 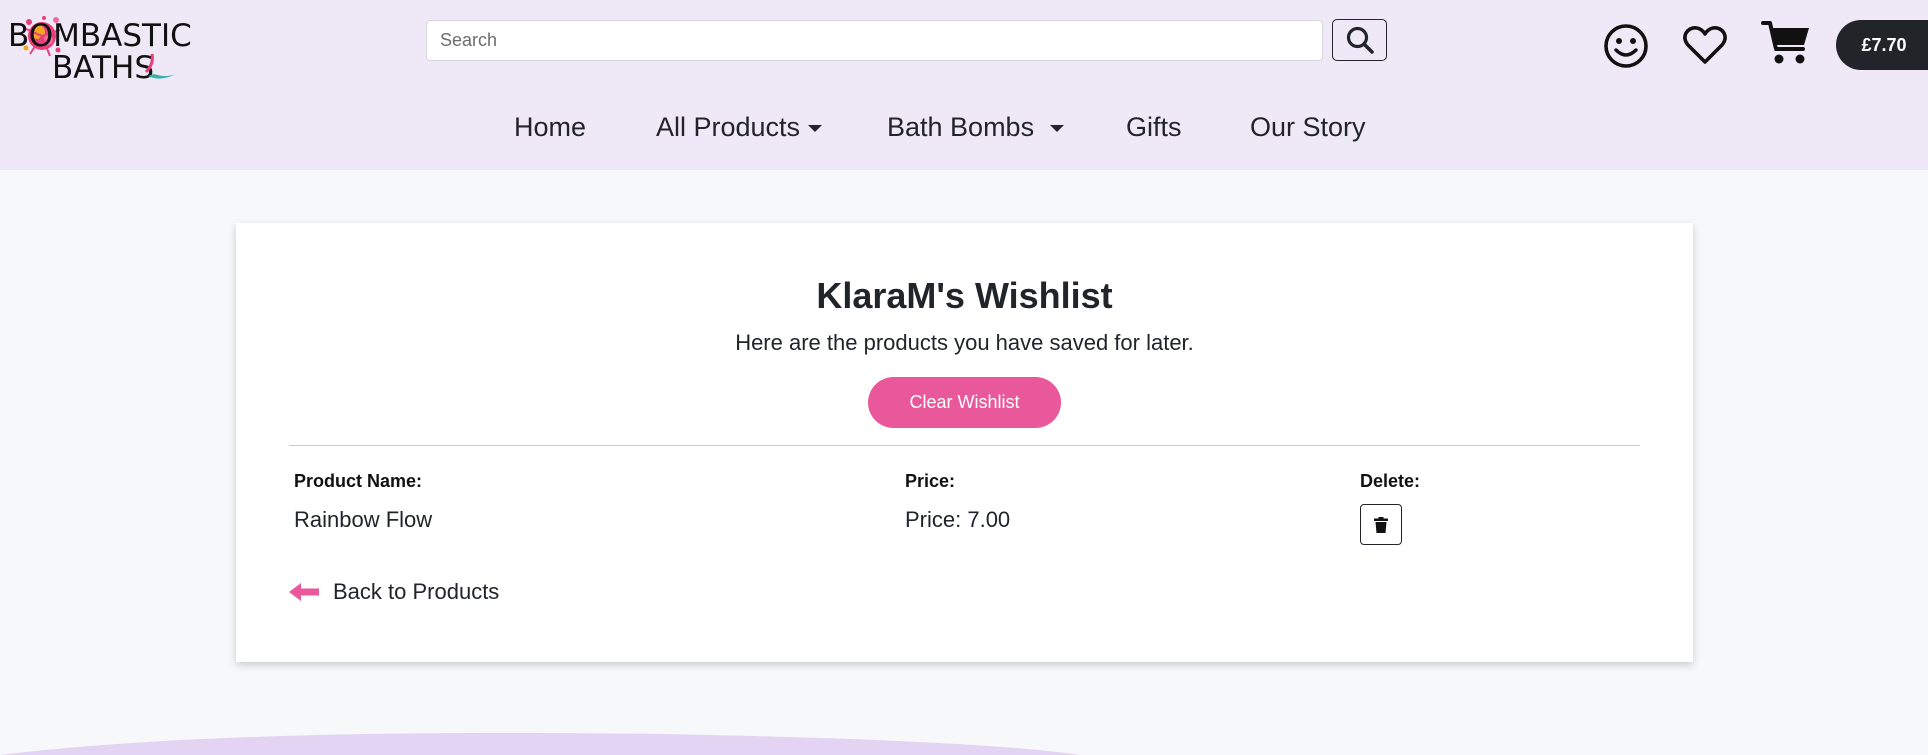 What do you see at coordinates (964, 445) in the screenshot?
I see `divider` at bounding box center [964, 445].